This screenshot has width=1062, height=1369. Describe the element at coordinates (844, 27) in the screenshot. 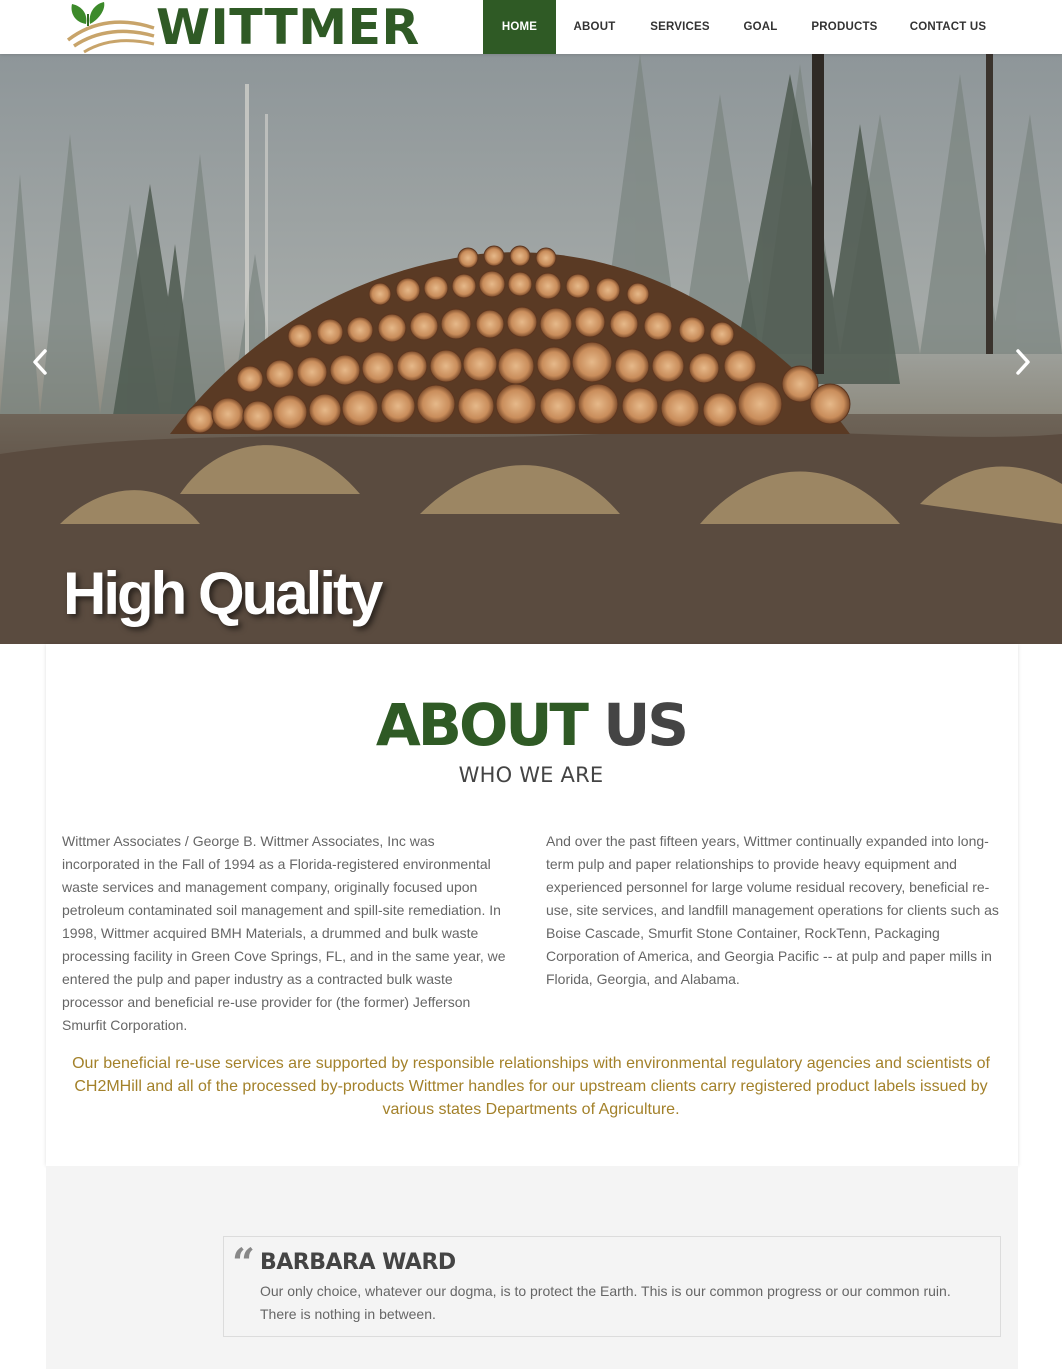

I see `nav-products: PRODUCTS` at that location.